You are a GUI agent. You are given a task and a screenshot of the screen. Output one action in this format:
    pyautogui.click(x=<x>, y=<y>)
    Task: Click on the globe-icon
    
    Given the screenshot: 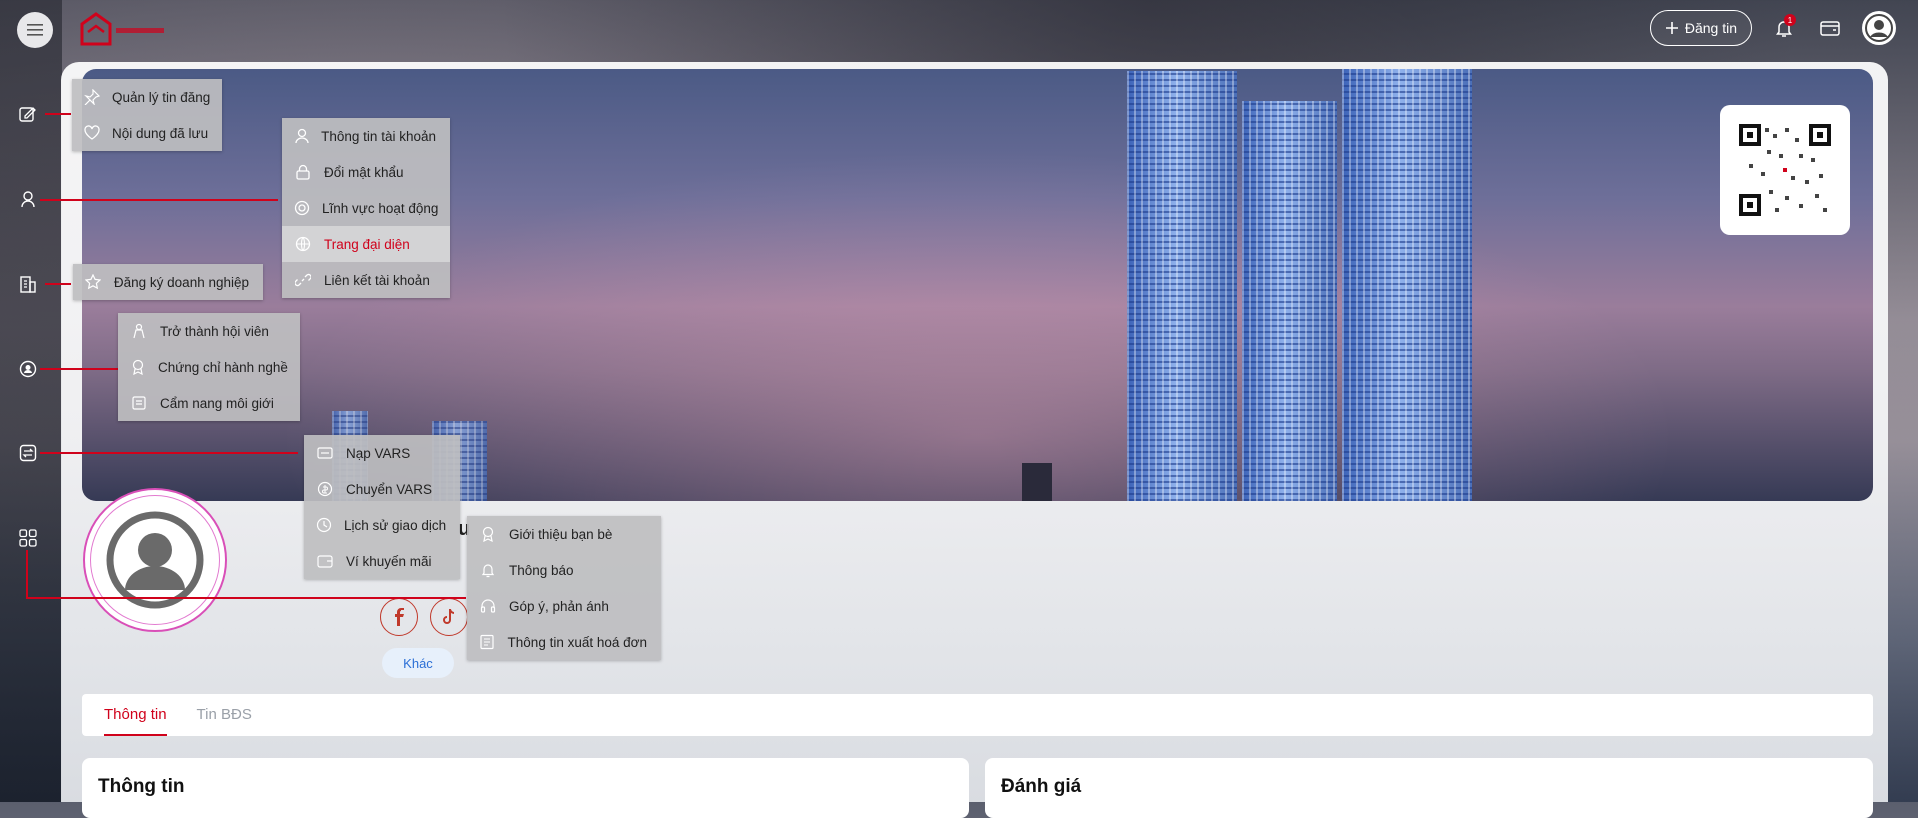 What is the action you would take?
    pyautogui.click(x=303, y=244)
    